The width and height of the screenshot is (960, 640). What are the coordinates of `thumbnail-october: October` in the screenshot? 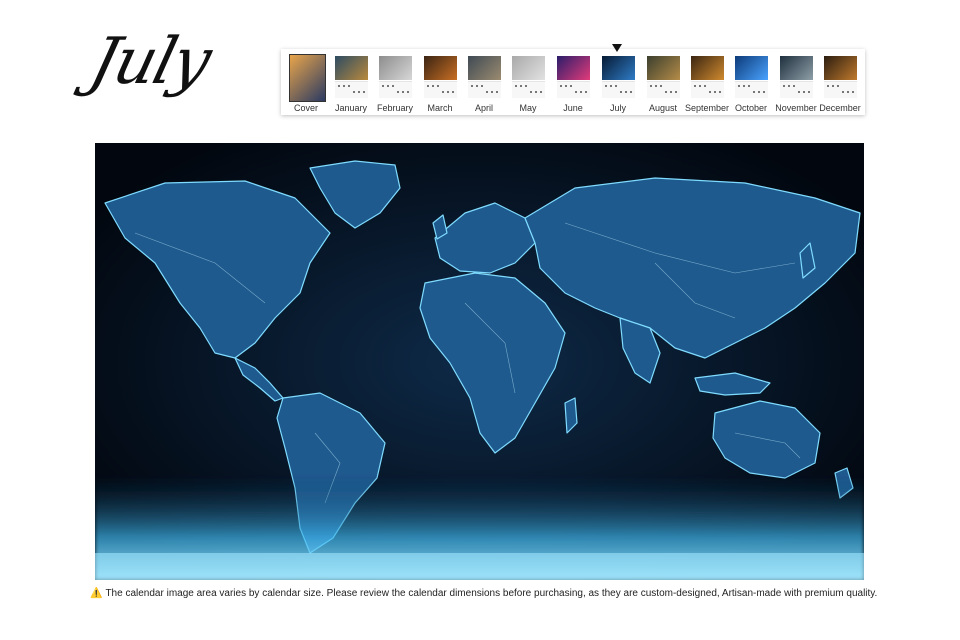 It's located at (751, 83).